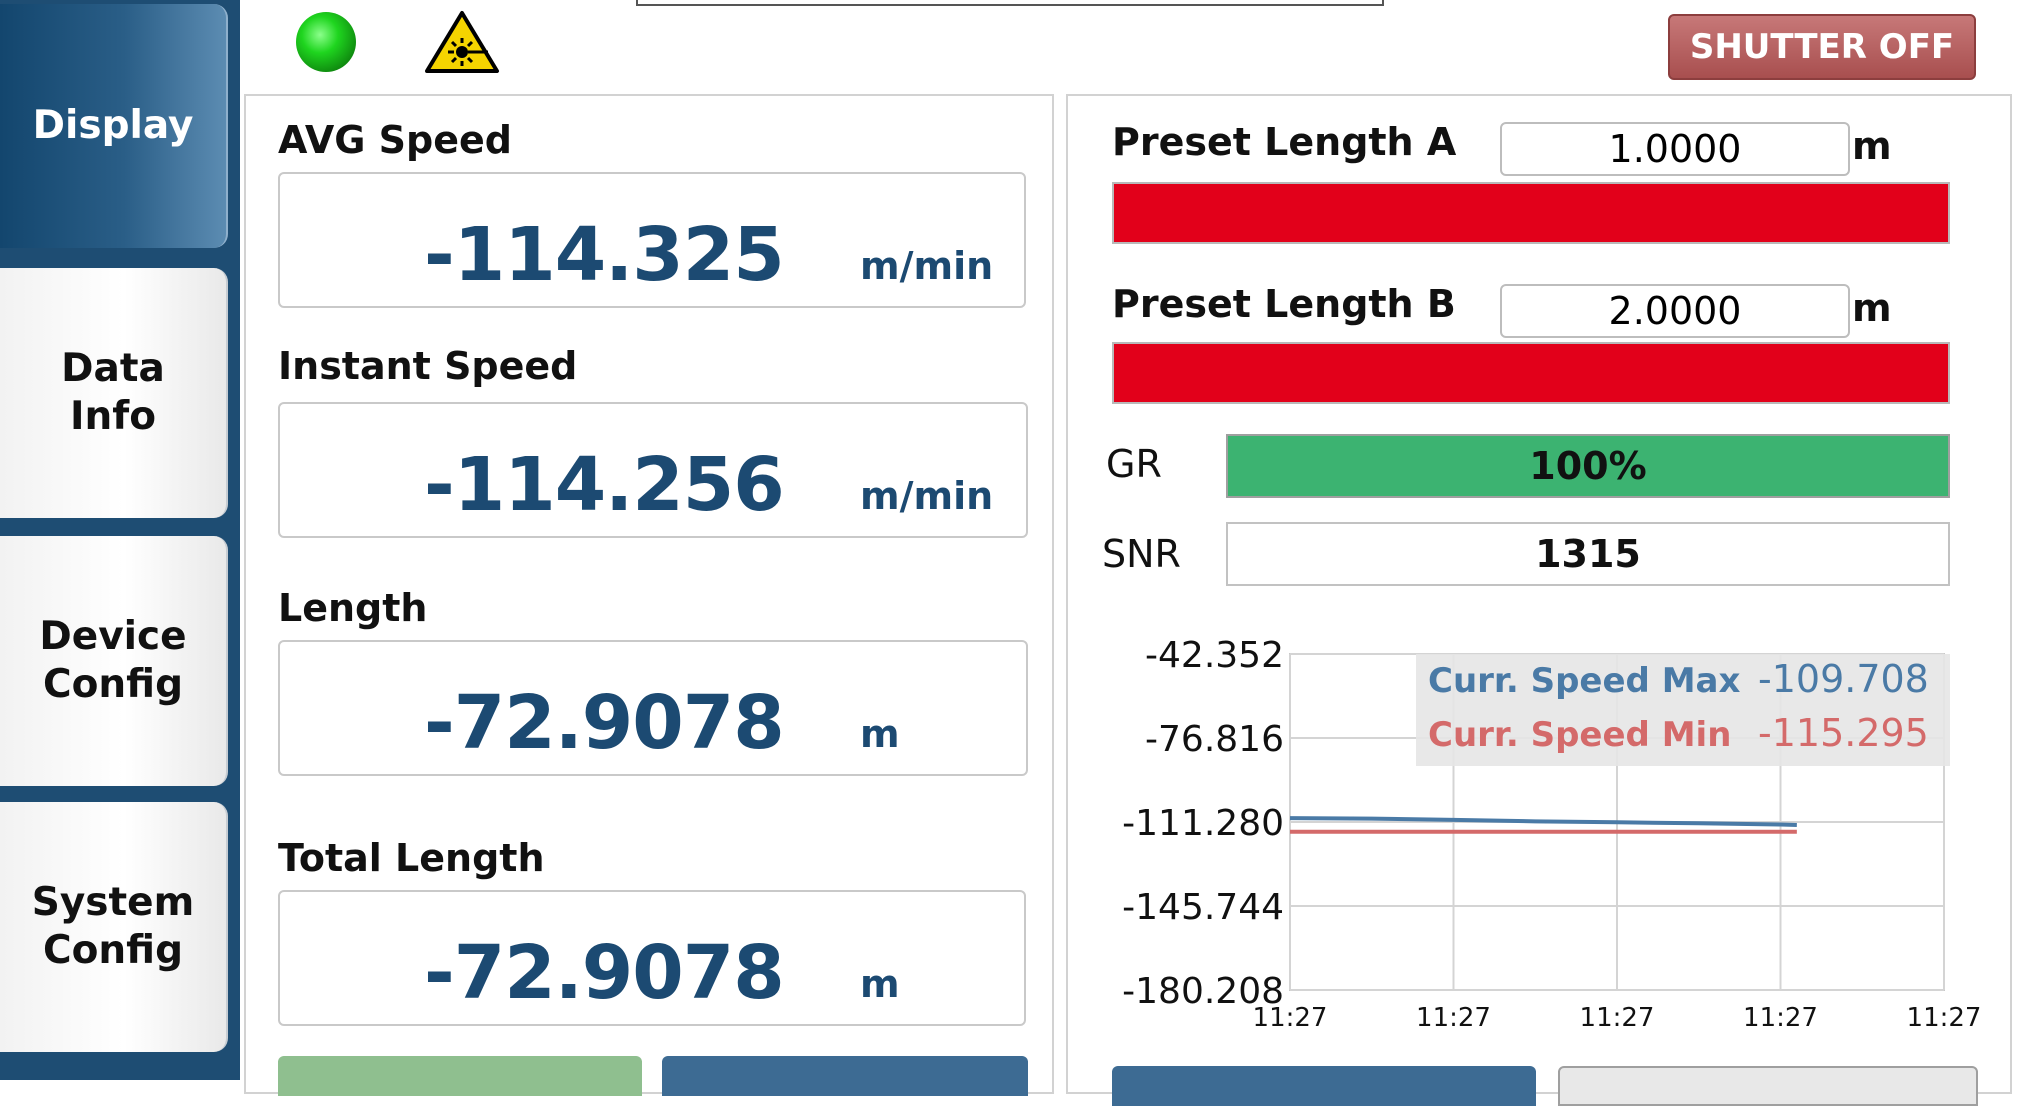 This screenshot has width=2025, height=1106. I want to click on right-gray-button, so click(1768, 1086).